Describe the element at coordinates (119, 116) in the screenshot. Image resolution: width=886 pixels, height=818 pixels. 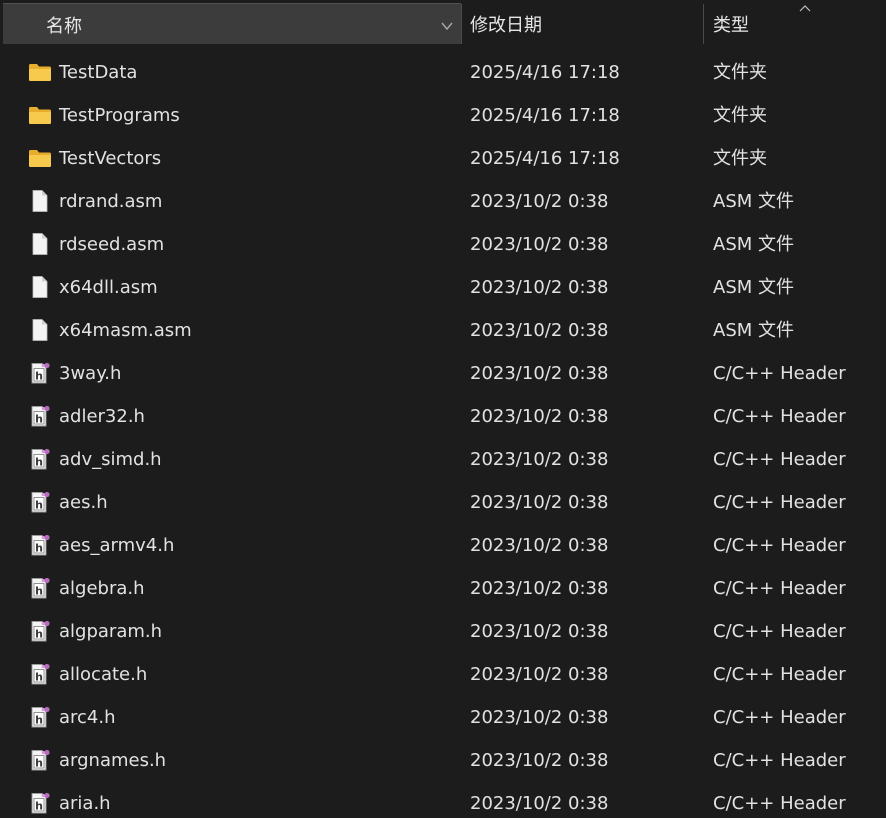
I see `file-name: TestPrograms` at that location.